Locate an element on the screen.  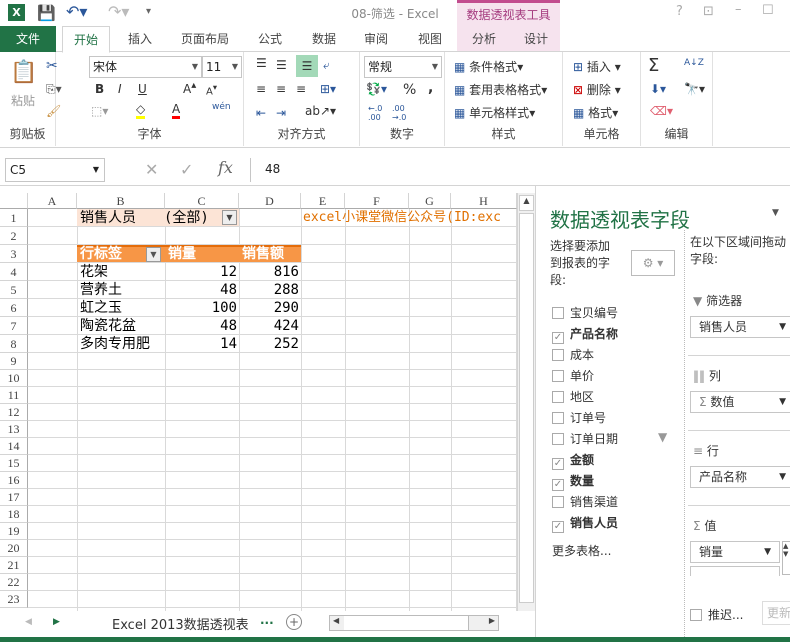
conditional-format-button: ▦ 条件格式▾ is located at coordinates (488, 66).